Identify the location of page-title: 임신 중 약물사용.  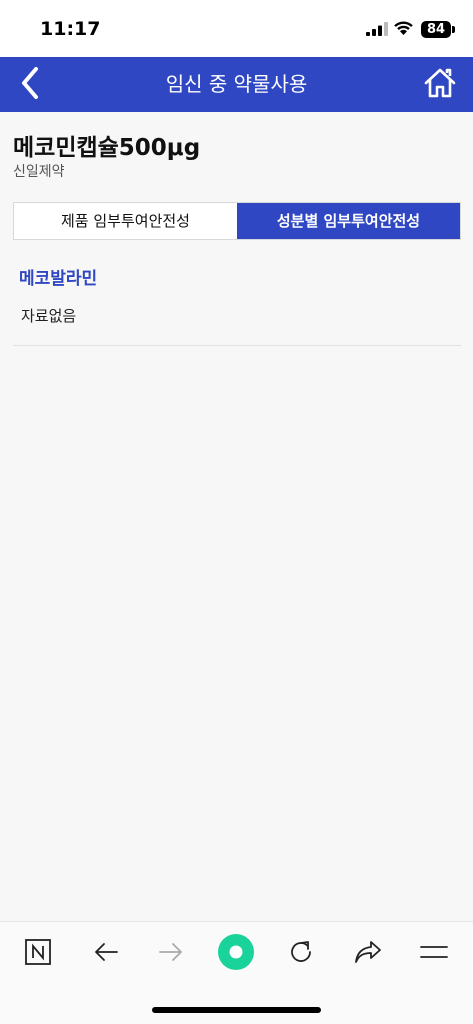
(236, 84).